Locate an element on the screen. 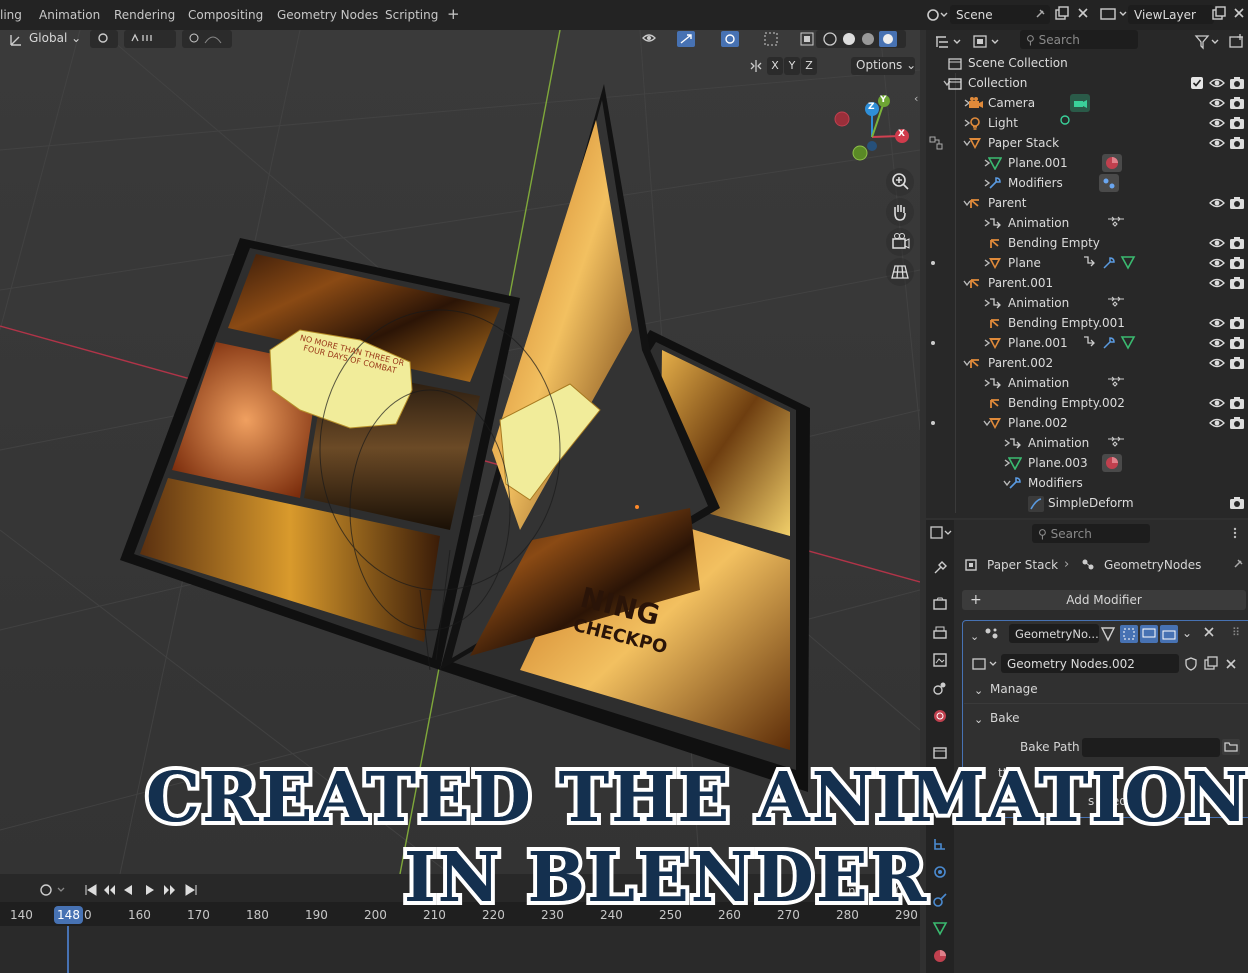 This screenshot has height=973, width=1248. tab-scripting: Scripting is located at coordinates (411, 15).